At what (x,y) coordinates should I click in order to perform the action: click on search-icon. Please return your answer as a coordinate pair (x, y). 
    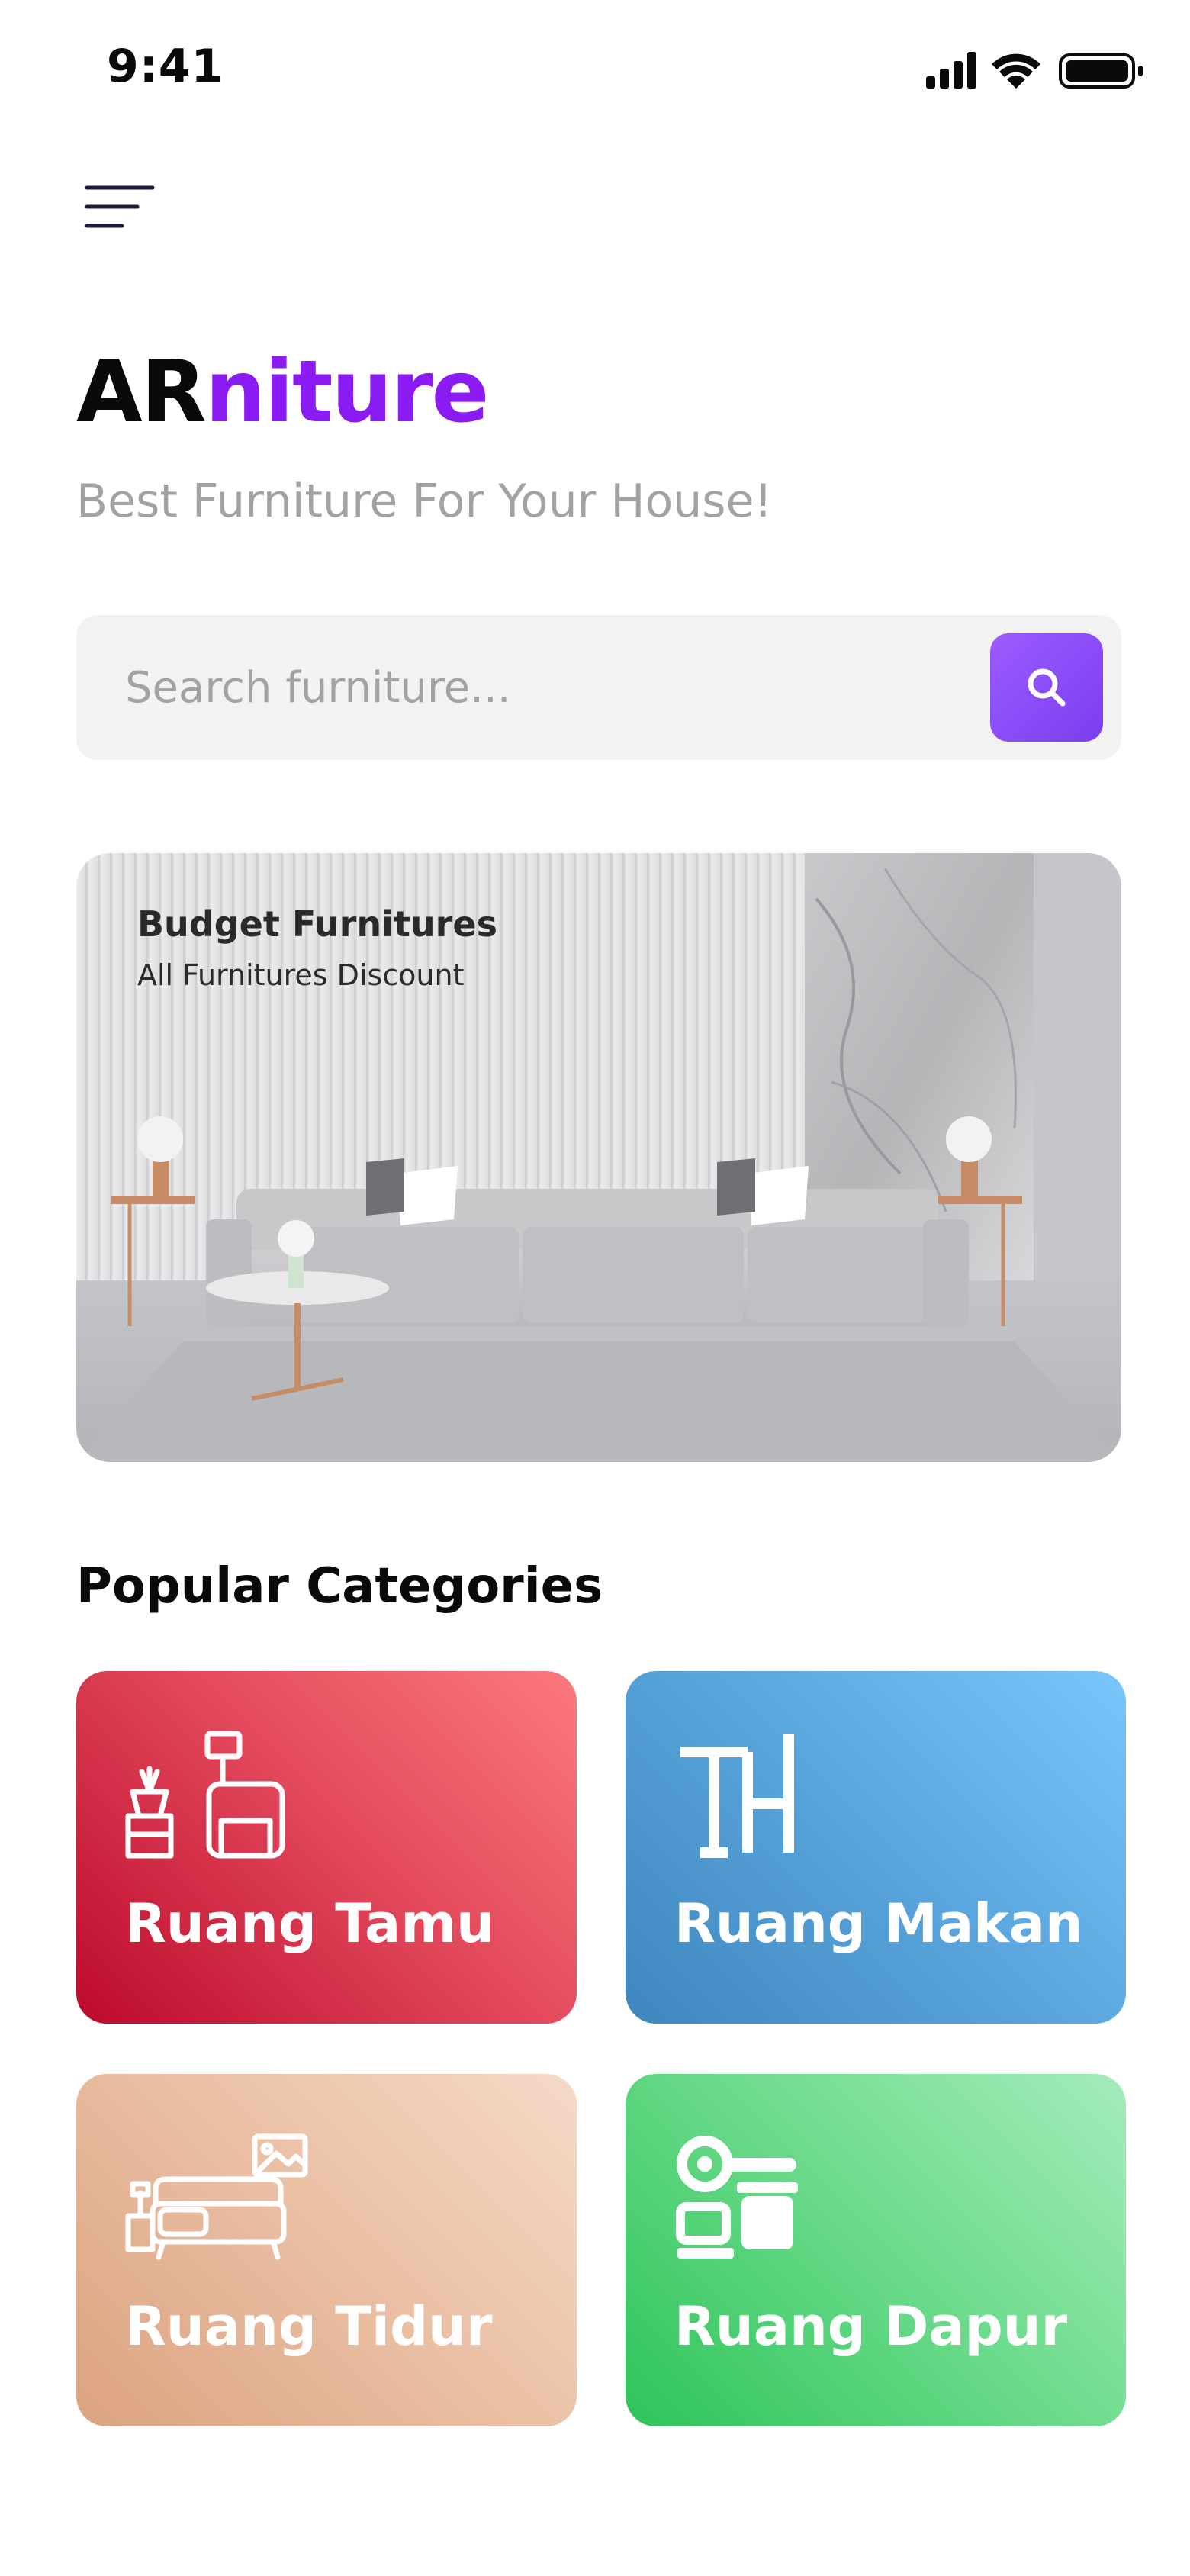
    Looking at the image, I should click on (1047, 687).